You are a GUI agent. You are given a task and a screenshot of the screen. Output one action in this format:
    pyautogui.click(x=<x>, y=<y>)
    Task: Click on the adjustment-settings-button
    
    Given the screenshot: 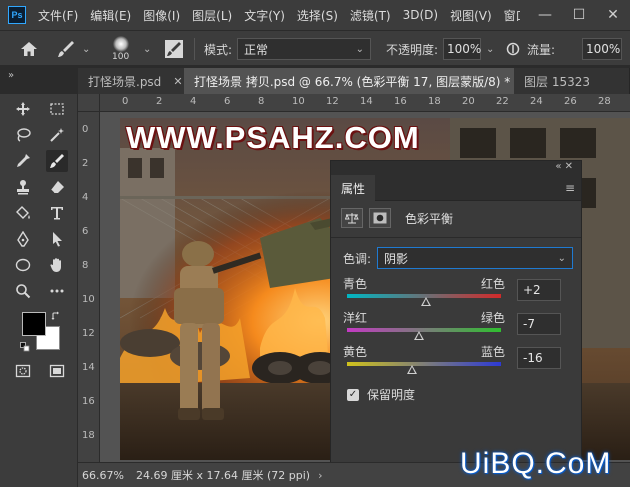 What is the action you would take?
    pyautogui.click(x=352, y=218)
    